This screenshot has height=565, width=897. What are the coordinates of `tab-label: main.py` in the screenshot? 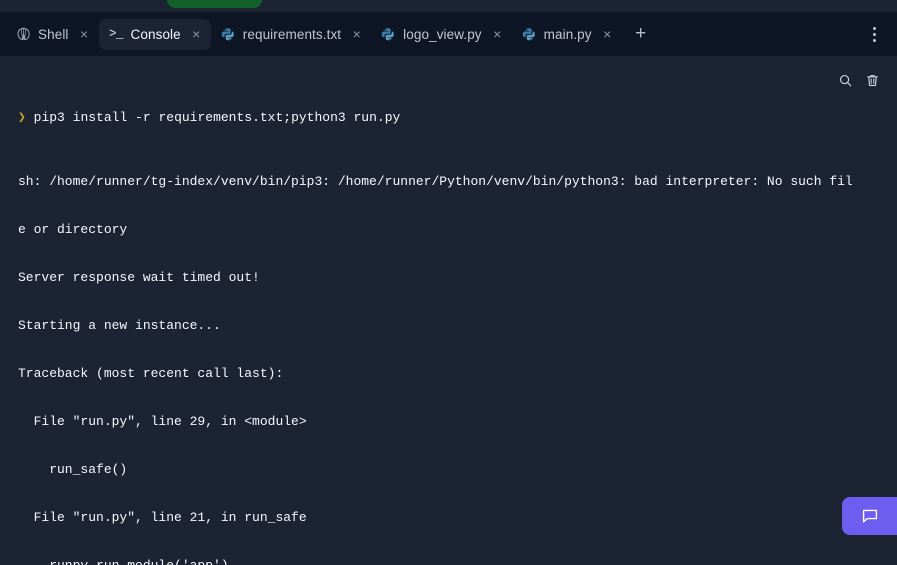 It's located at (567, 34).